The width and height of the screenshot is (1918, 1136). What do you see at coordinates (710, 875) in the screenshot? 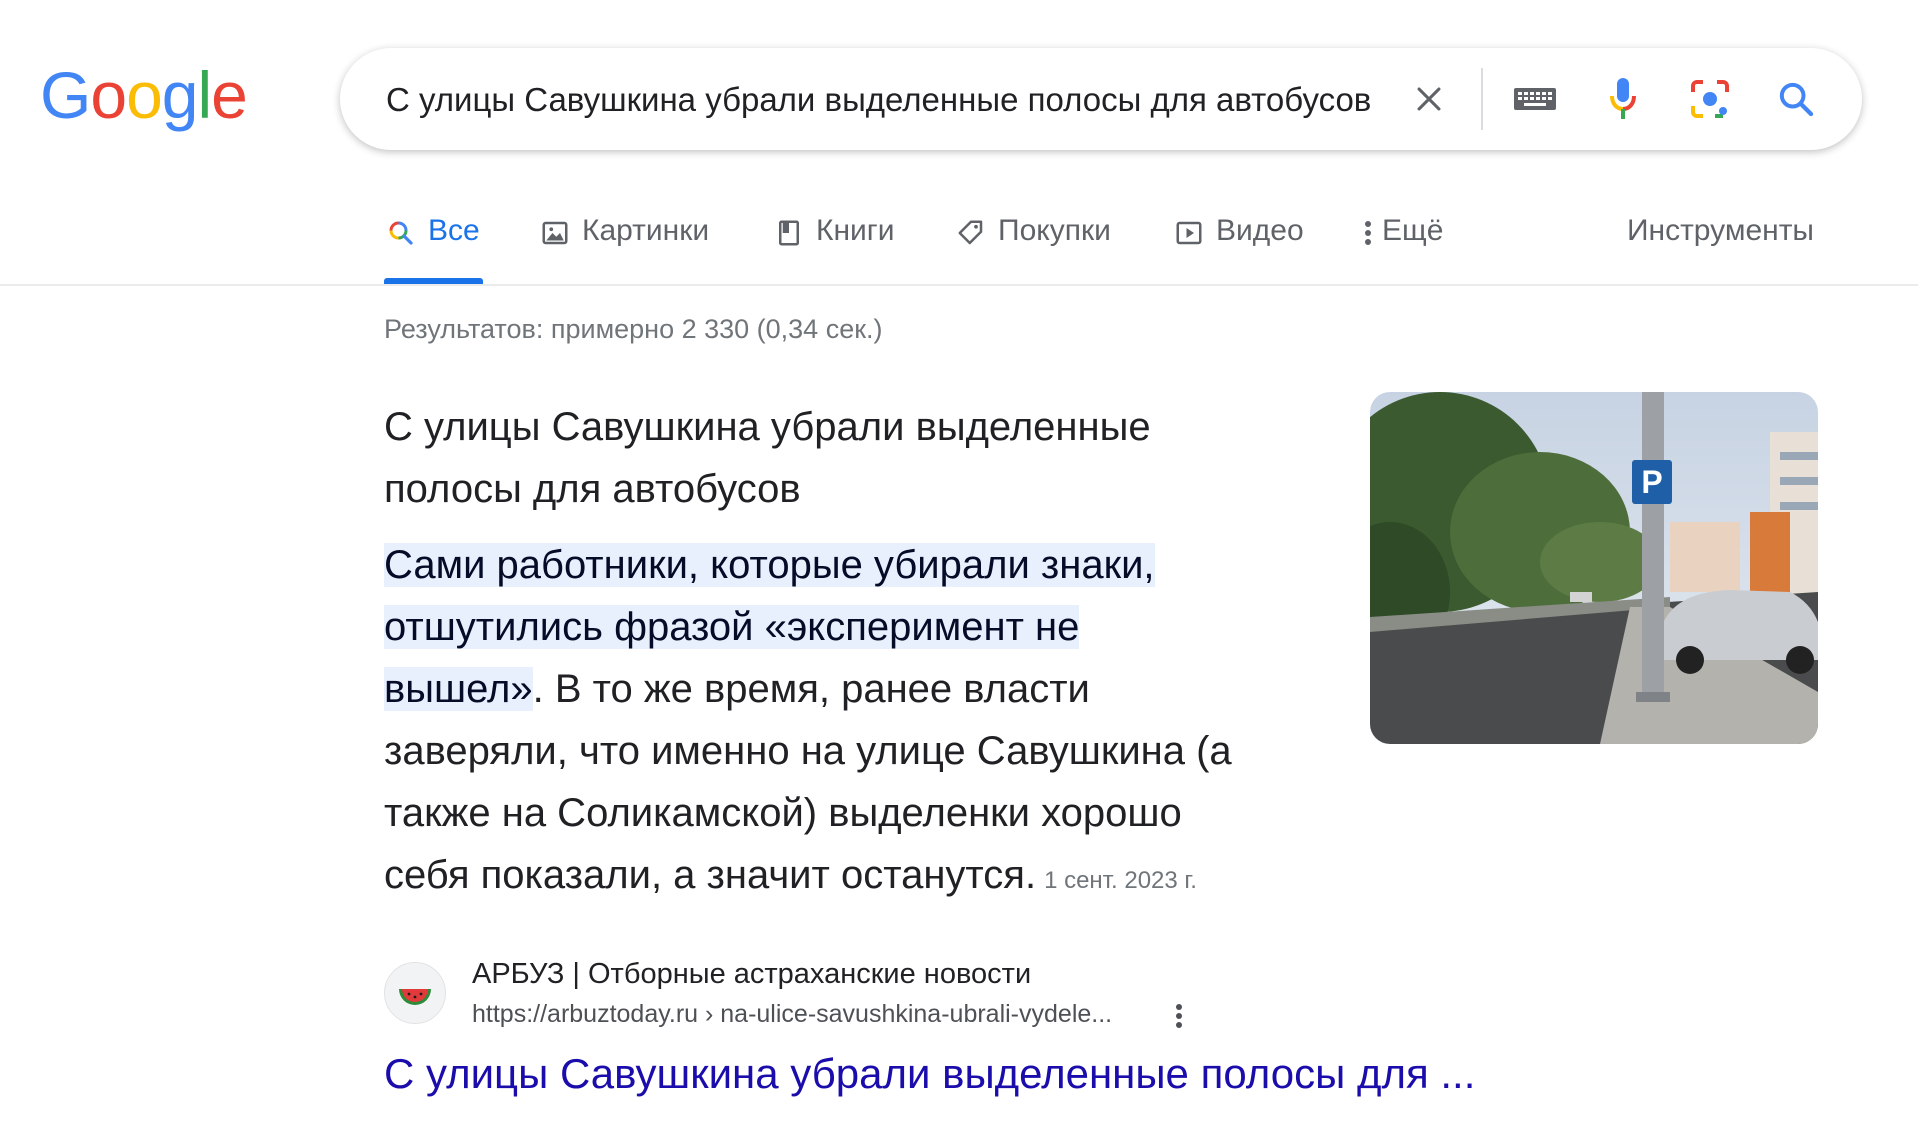
I see `snippet-text-segment: себя показали, а значит останутся.` at bounding box center [710, 875].